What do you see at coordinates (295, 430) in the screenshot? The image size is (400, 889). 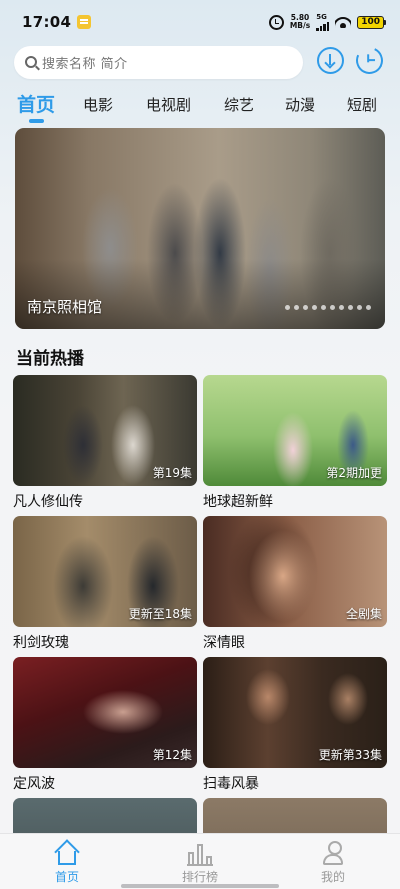 I see `show-poster: 第2期加更` at bounding box center [295, 430].